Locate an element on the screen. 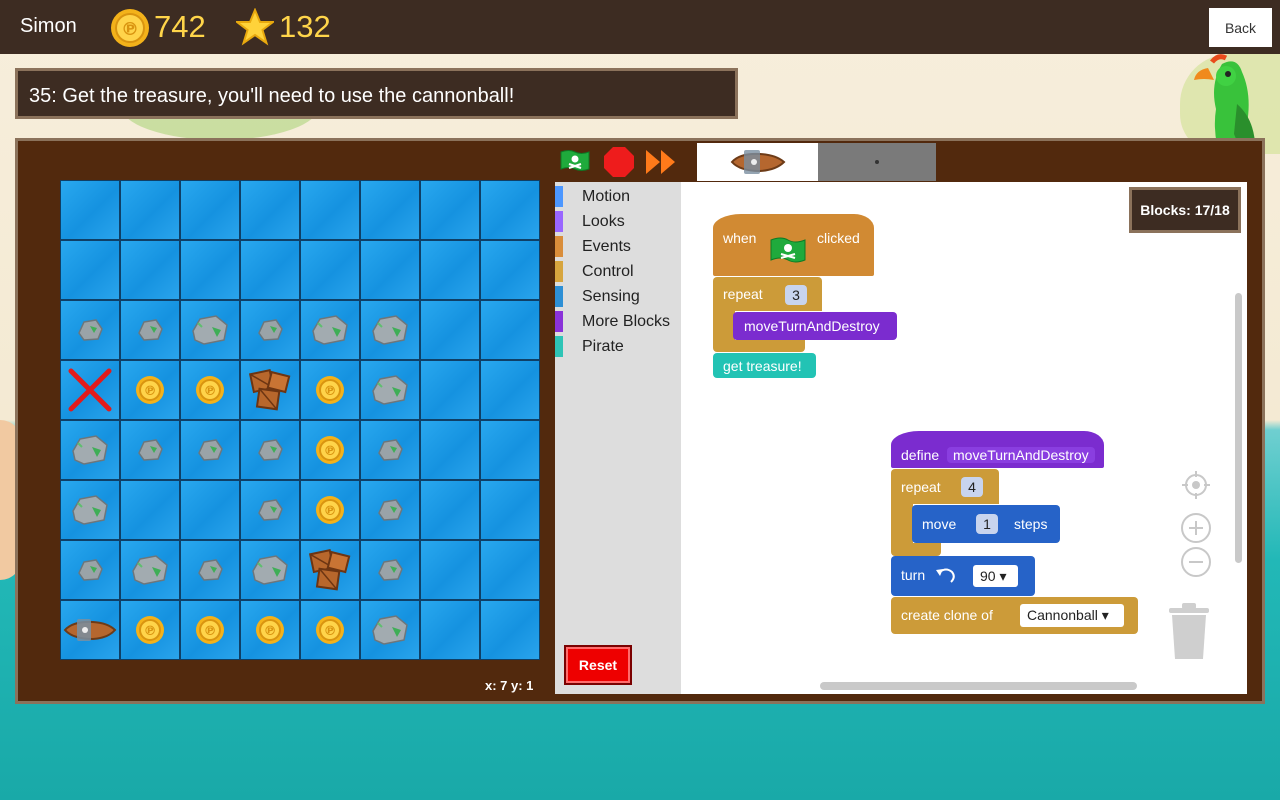 This screenshot has width=1280, height=800. move-steps-block: move 1 steps is located at coordinates (986, 524).